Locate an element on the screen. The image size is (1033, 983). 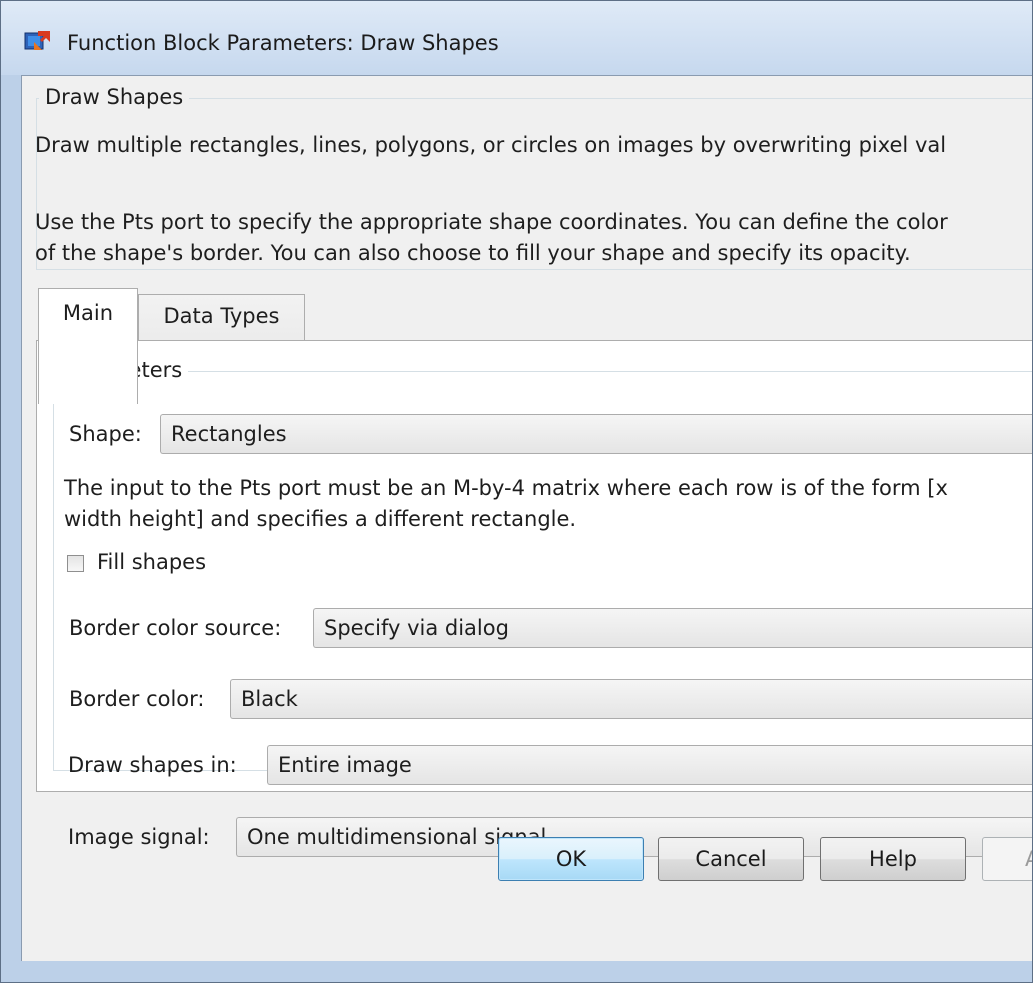
title-bar: Function Block Parameters: Draw Shapes is located at coordinates (516, 38).